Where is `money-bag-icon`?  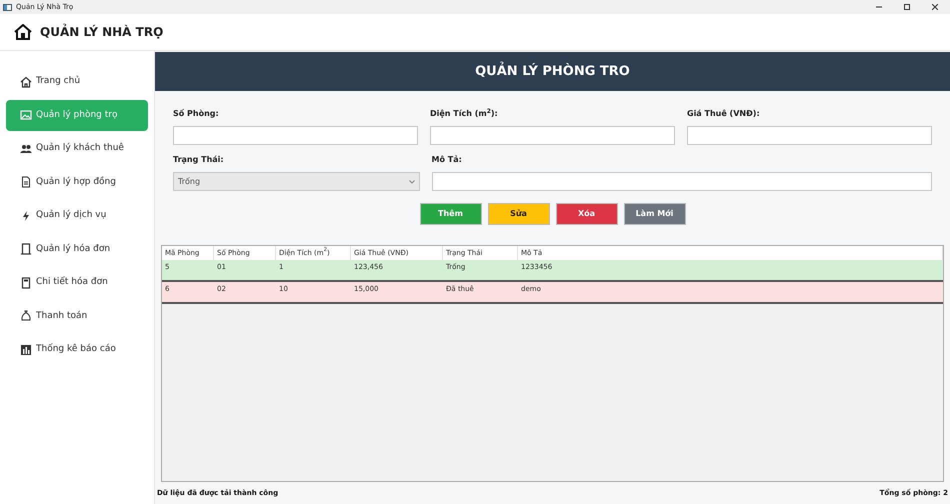 money-bag-icon is located at coordinates (26, 316).